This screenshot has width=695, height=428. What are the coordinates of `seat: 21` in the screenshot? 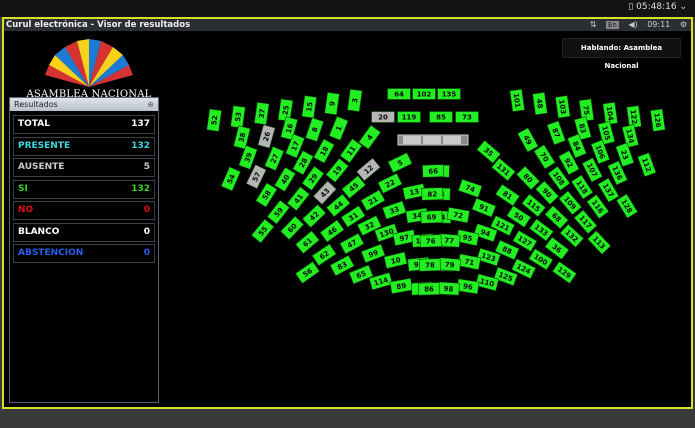 It's located at (373, 200).